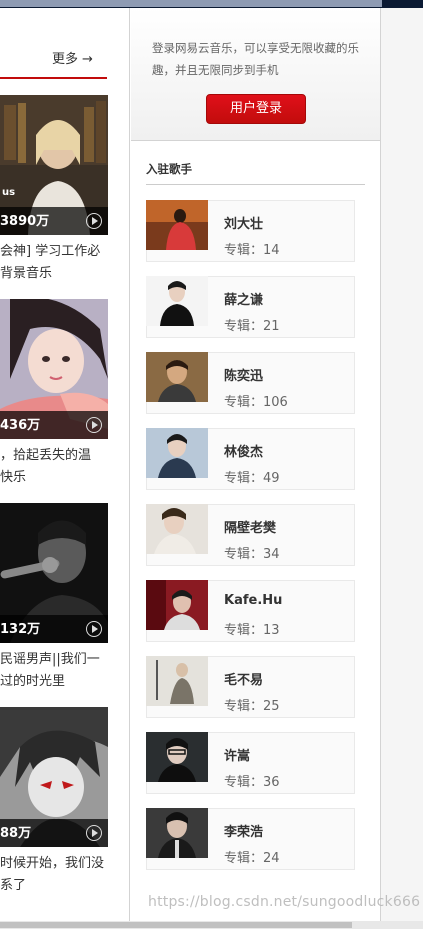 This screenshot has width=423, height=929. Describe the element at coordinates (252, 858) in the screenshot. I see `singer-albums: 专辑：24` at that location.